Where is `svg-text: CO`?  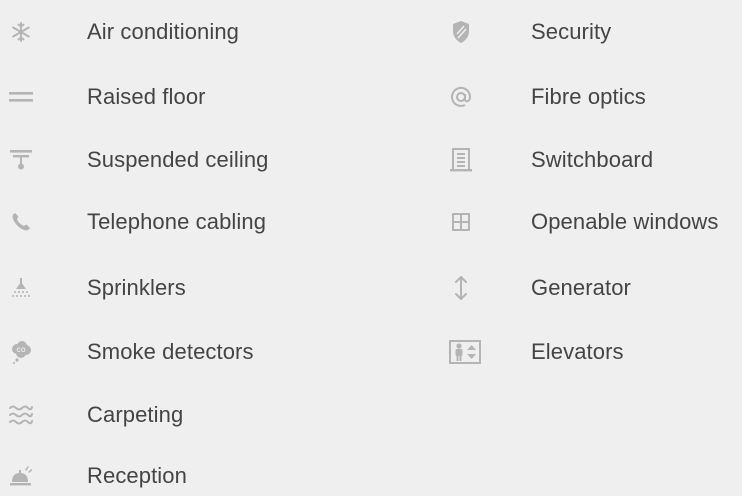
svg-text: CO is located at coordinates (21, 351).